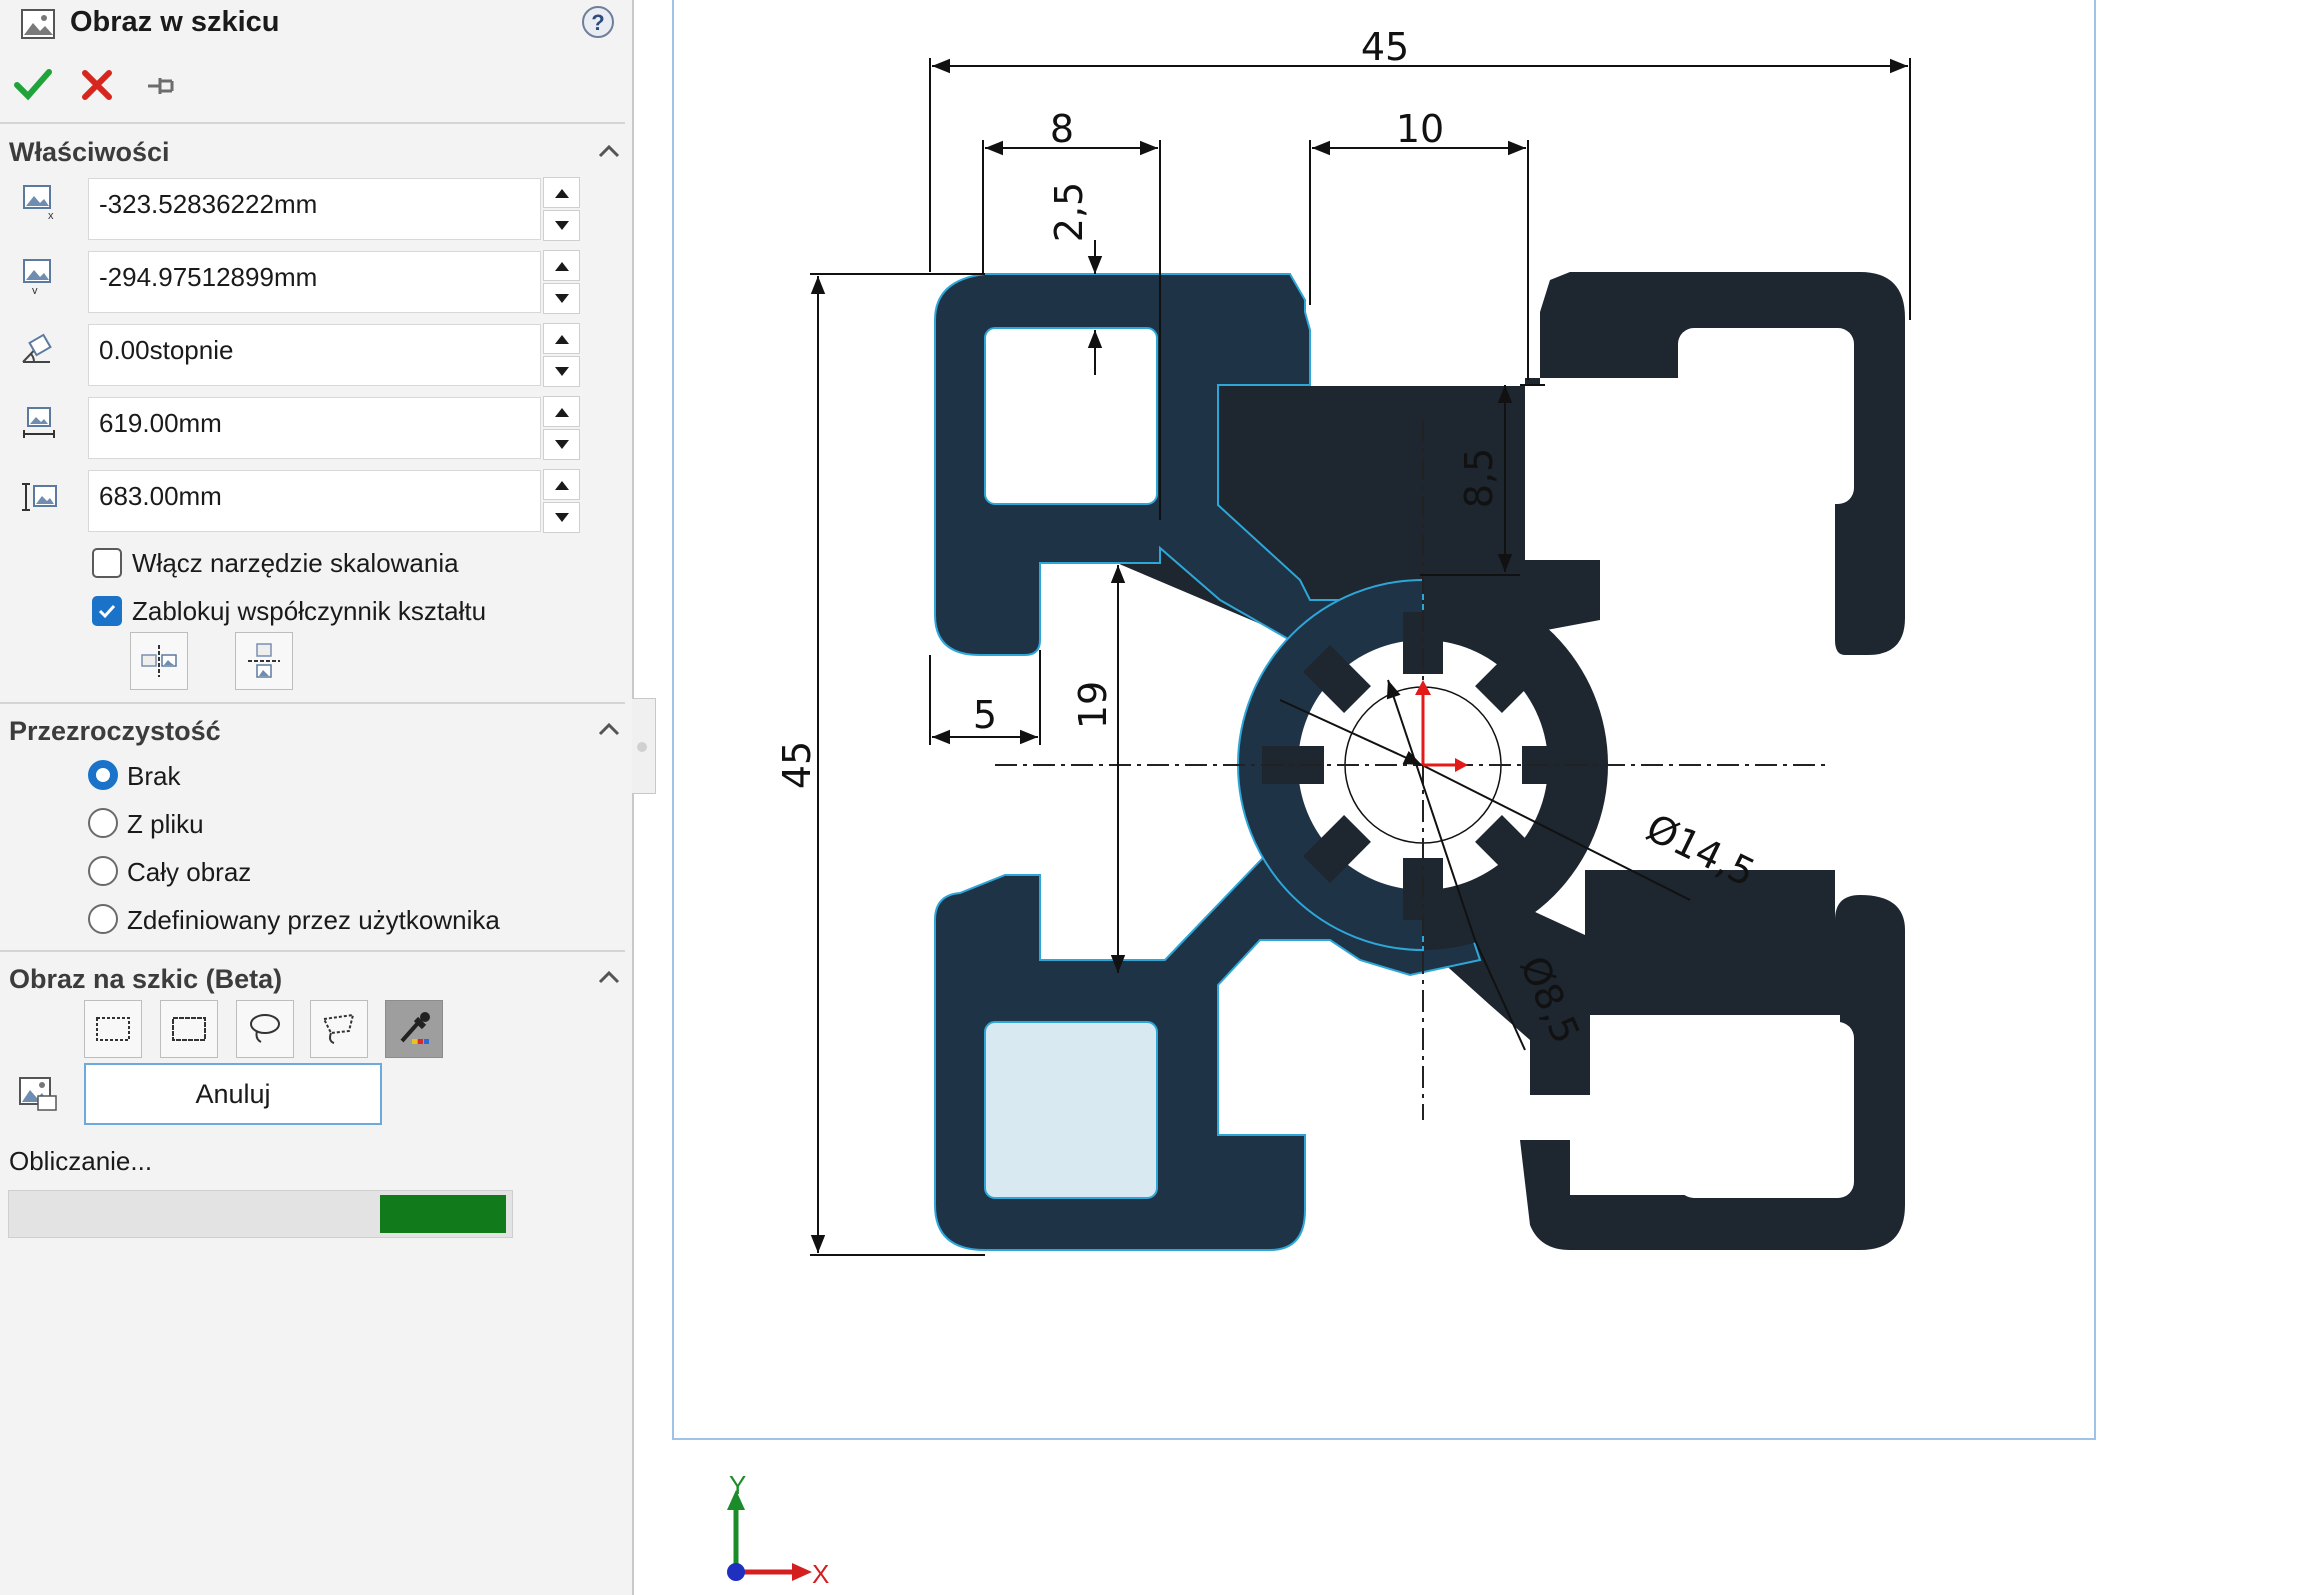  What do you see at coordinates (1093, 705) in the screenshot?
I see `dim-label: 19` at bounding box center [1093, 705].